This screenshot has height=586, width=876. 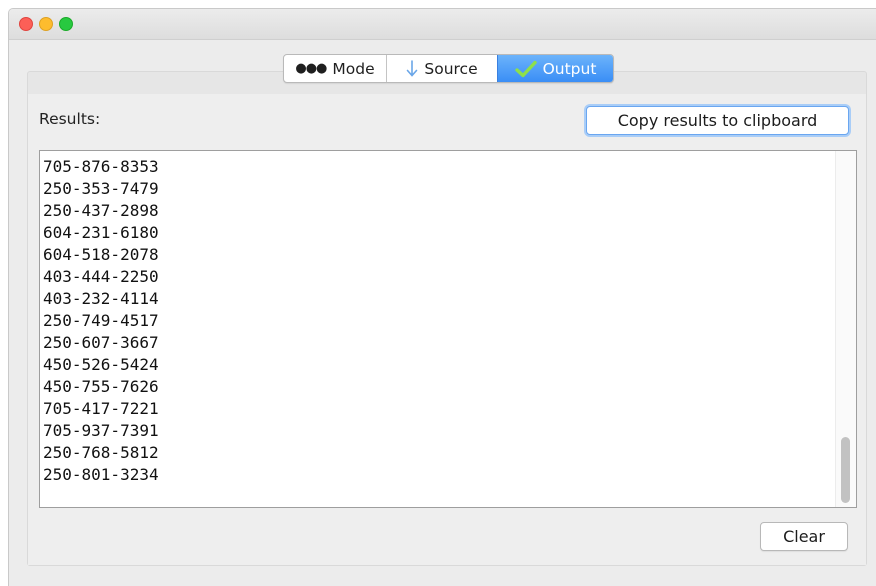 What do you see at coordinates (101, 188) in the screenshot?
I see `result-line: 250-353-7479` at bounding box center [101, 188].